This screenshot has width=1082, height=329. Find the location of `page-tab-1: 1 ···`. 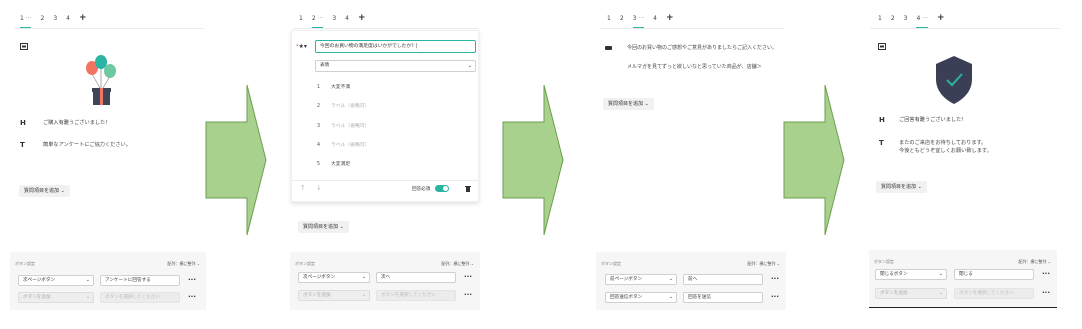

page-tab-1: 1 ··· is located at coordinates (26, 20).